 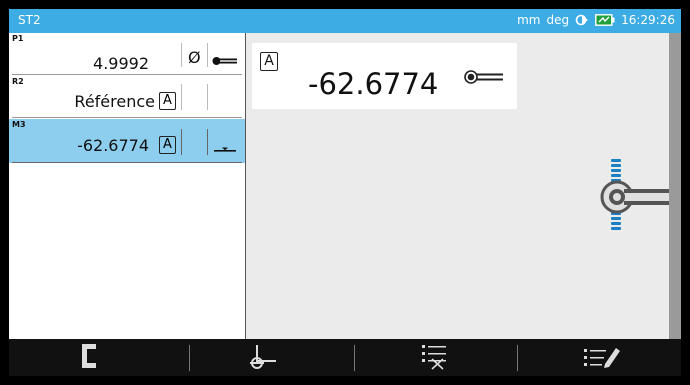 I want to click on feature-label: R2, so click(x=18, y=81).